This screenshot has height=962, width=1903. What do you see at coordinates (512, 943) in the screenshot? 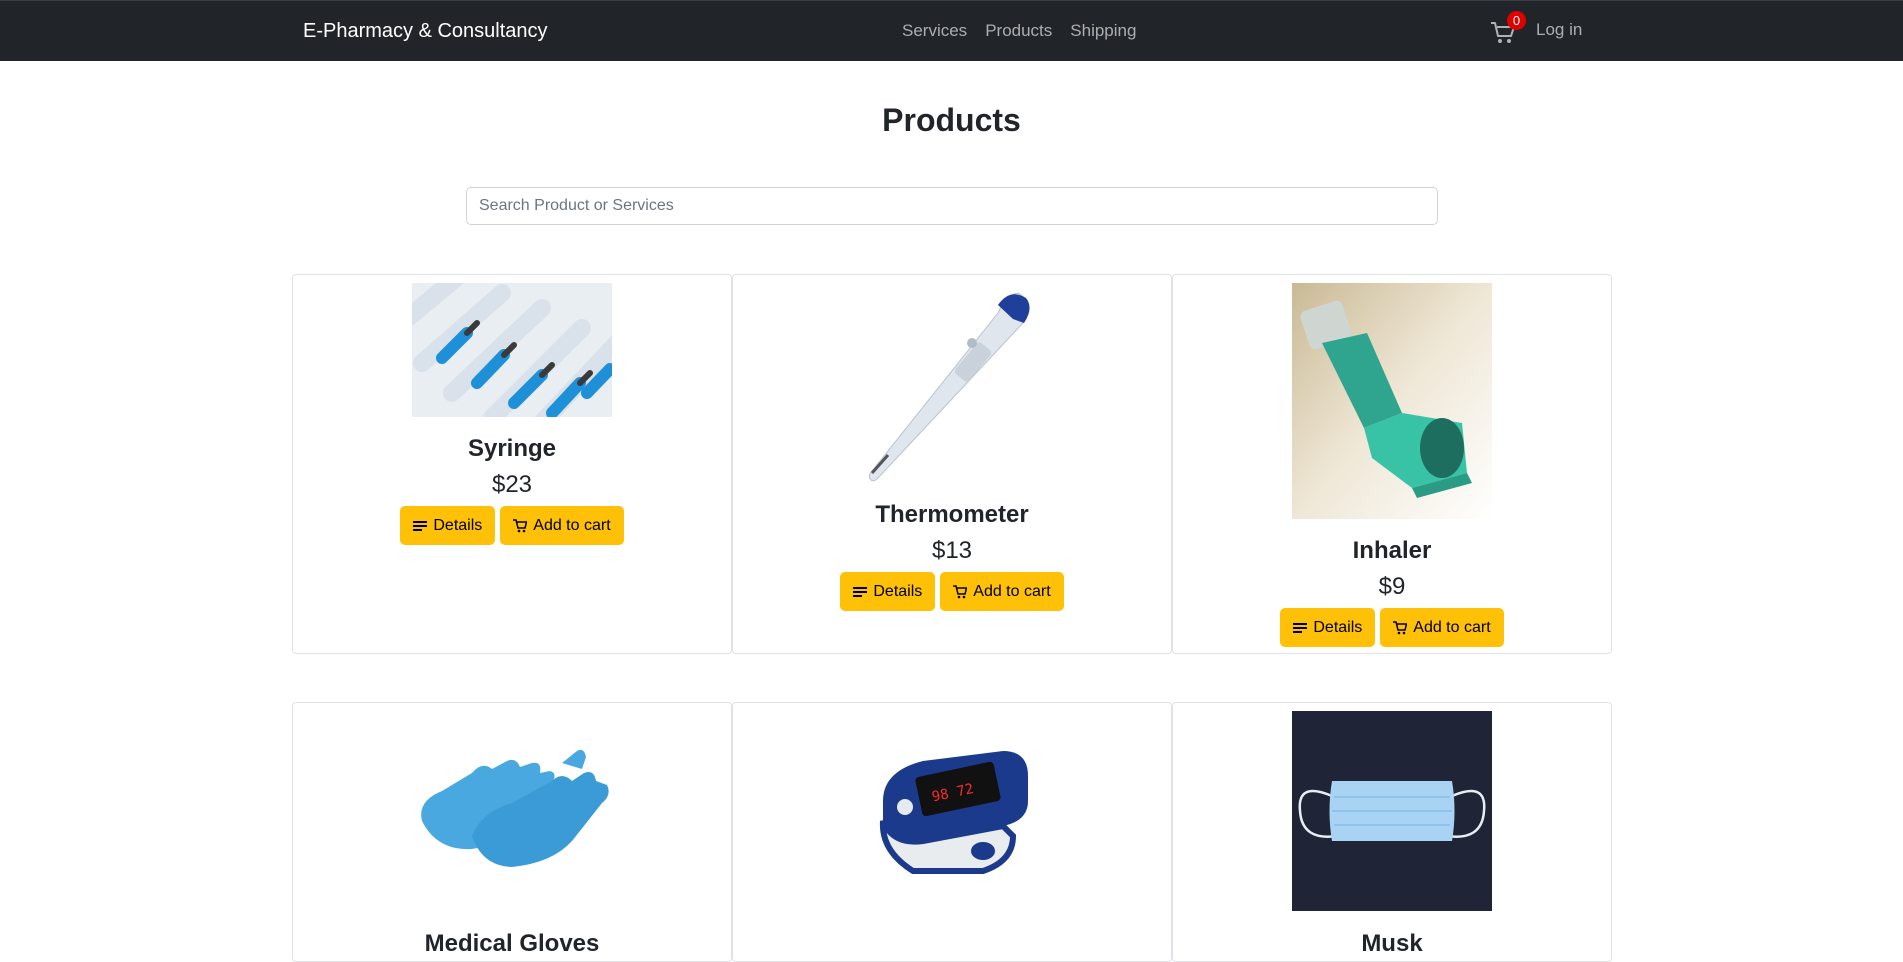
I see `product-name: Medical Gloves` at bounding box center [512, 943].